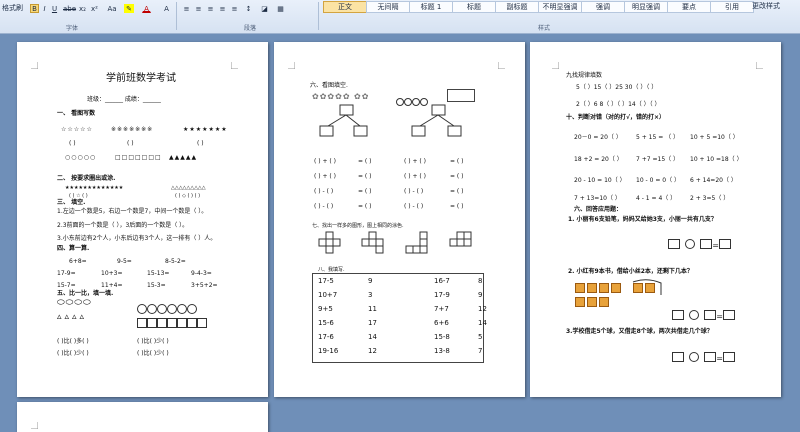  Describe the element at coordinates (442, 281) in the screenshot. I see `table-cell: 16-7` at that location.